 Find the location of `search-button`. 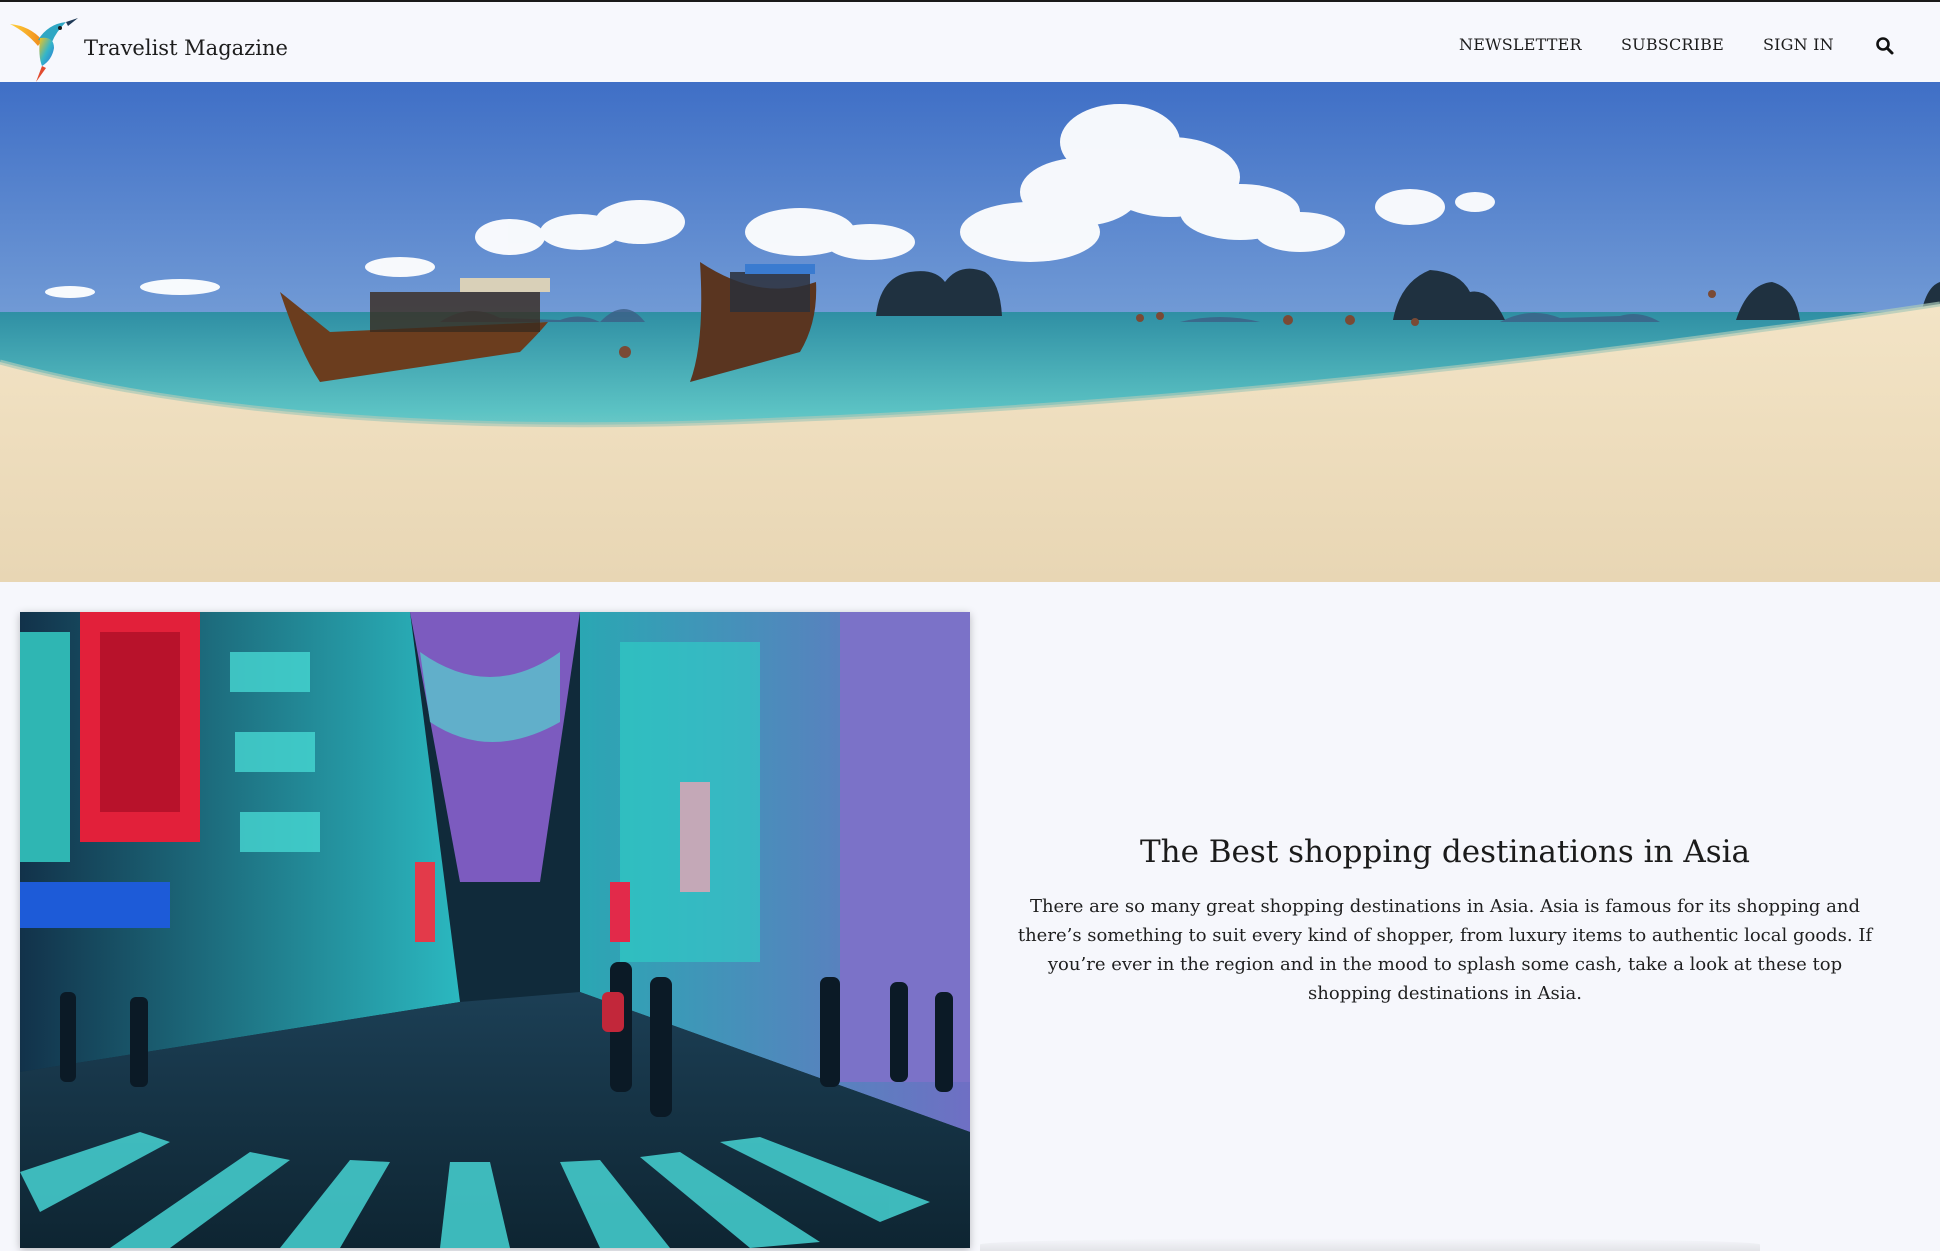

search-button is located at coordinates (1885, 46).